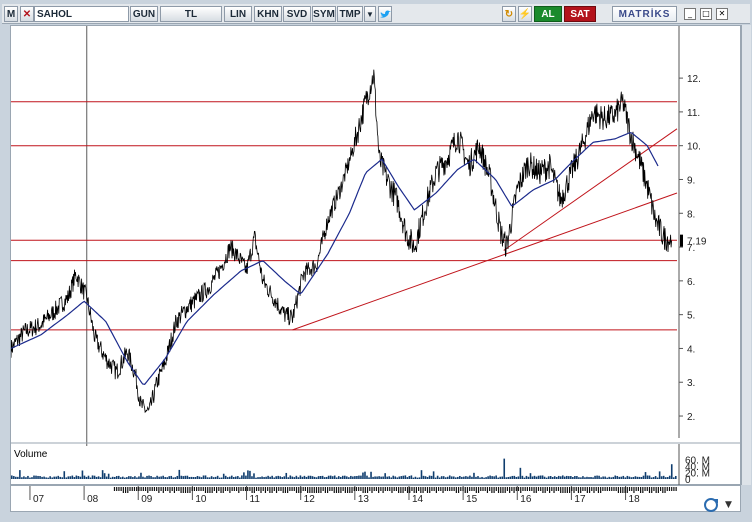 The height and width of the screenshot is (522, 752). What do you see at coordinates (746, 255) in the screenshot?
I see `right-scrollbar` at bounding box center [746, 255].